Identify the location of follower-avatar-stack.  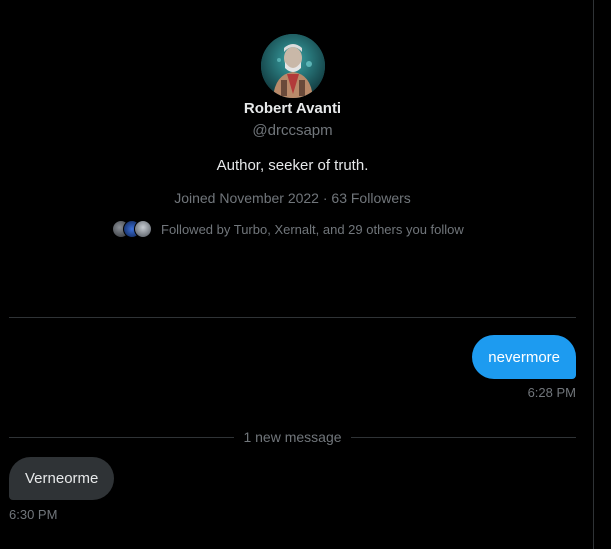
(132, 229).